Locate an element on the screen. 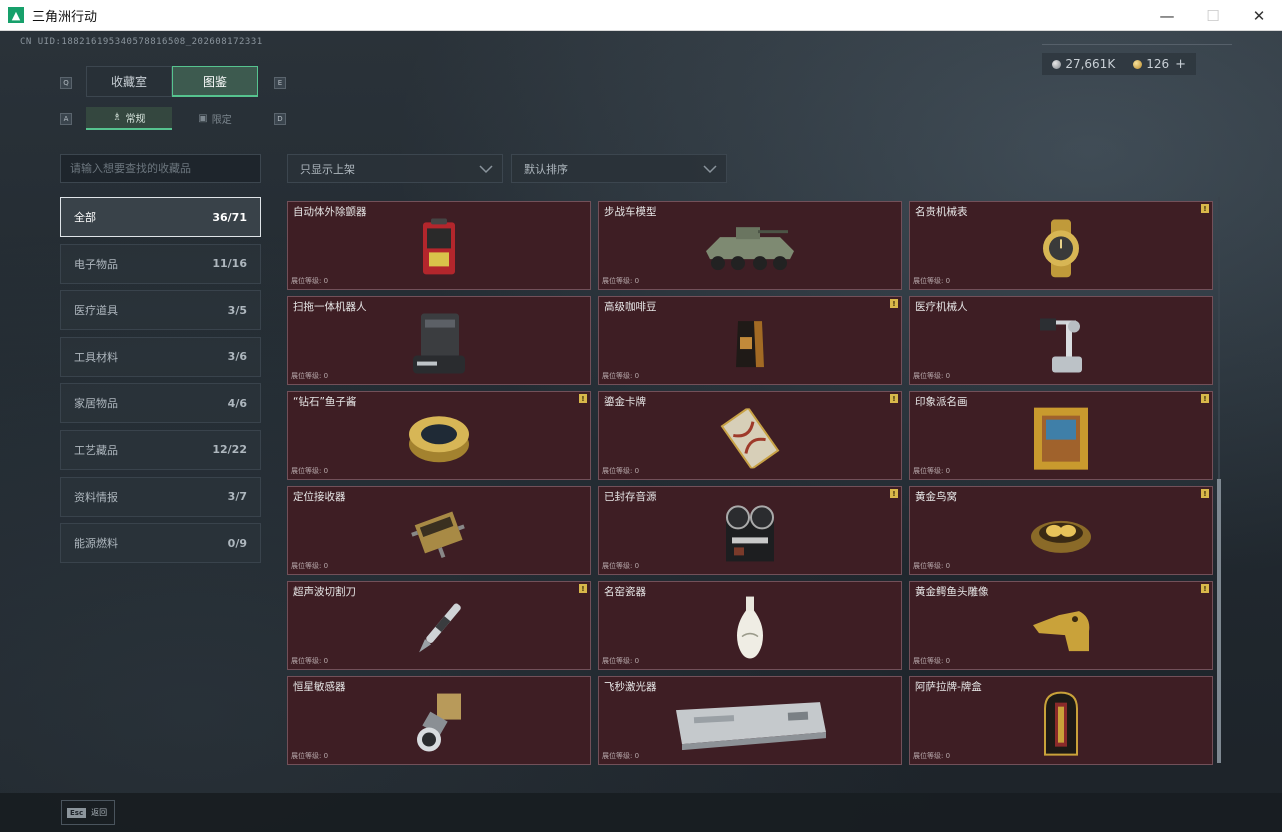  search-input is located at coordinates (160, 168).